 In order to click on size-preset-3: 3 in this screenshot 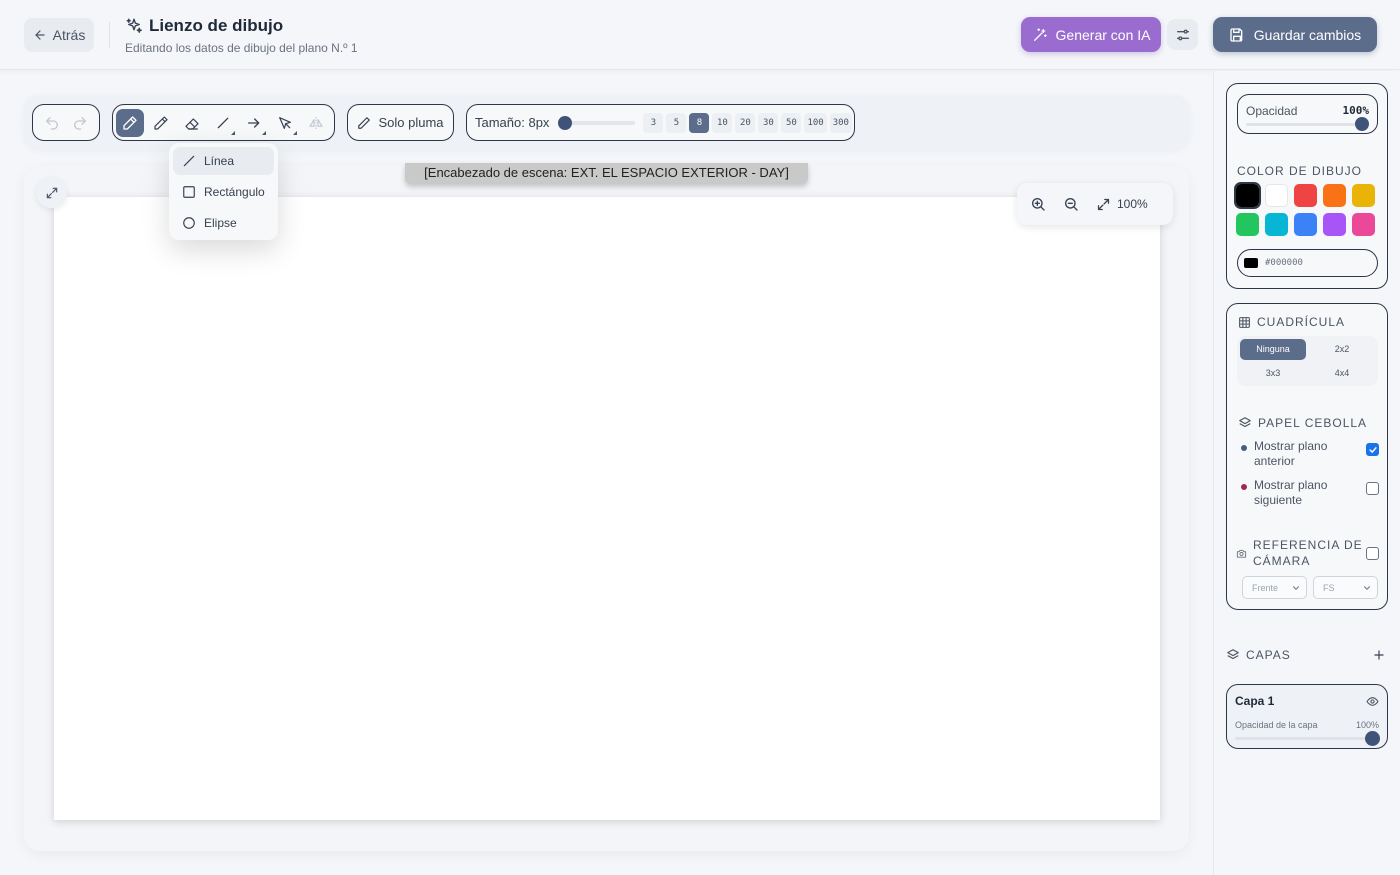, I will do `click(653, 122)`.